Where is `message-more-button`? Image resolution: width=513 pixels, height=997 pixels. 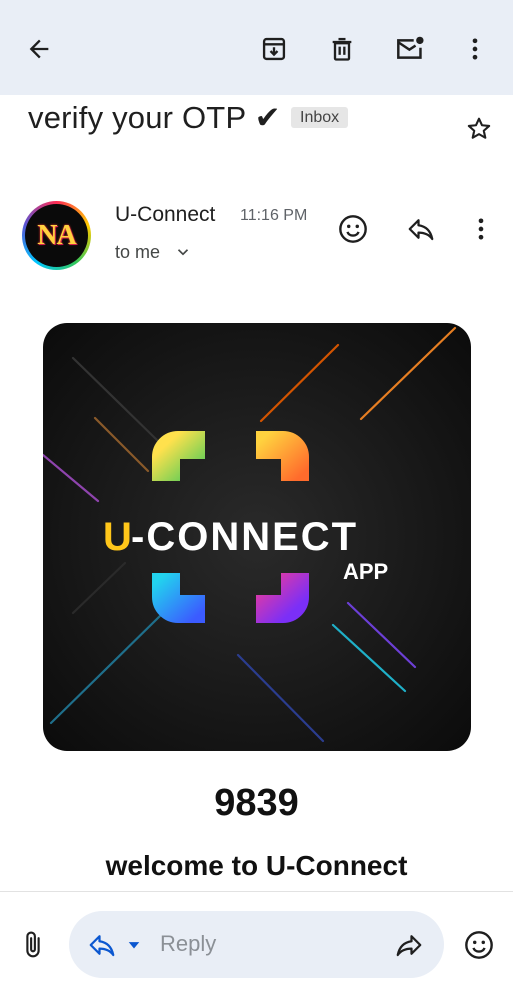 message-more-button is located at coordinates (481, 229).